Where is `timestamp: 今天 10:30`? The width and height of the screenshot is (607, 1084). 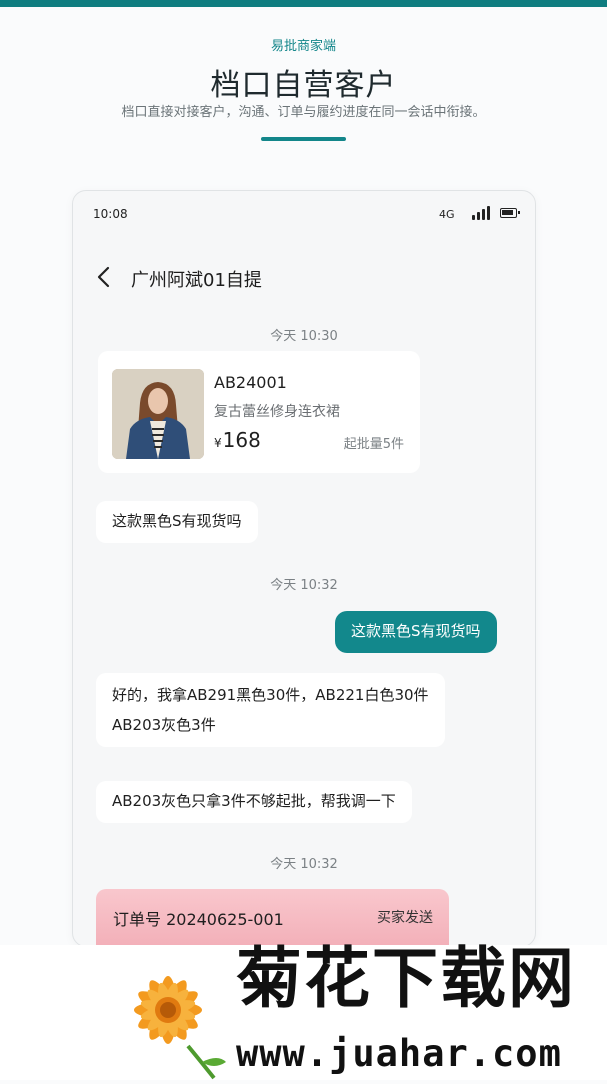
timestamp: 今天 10:30 is located at coordinates (304, 336).